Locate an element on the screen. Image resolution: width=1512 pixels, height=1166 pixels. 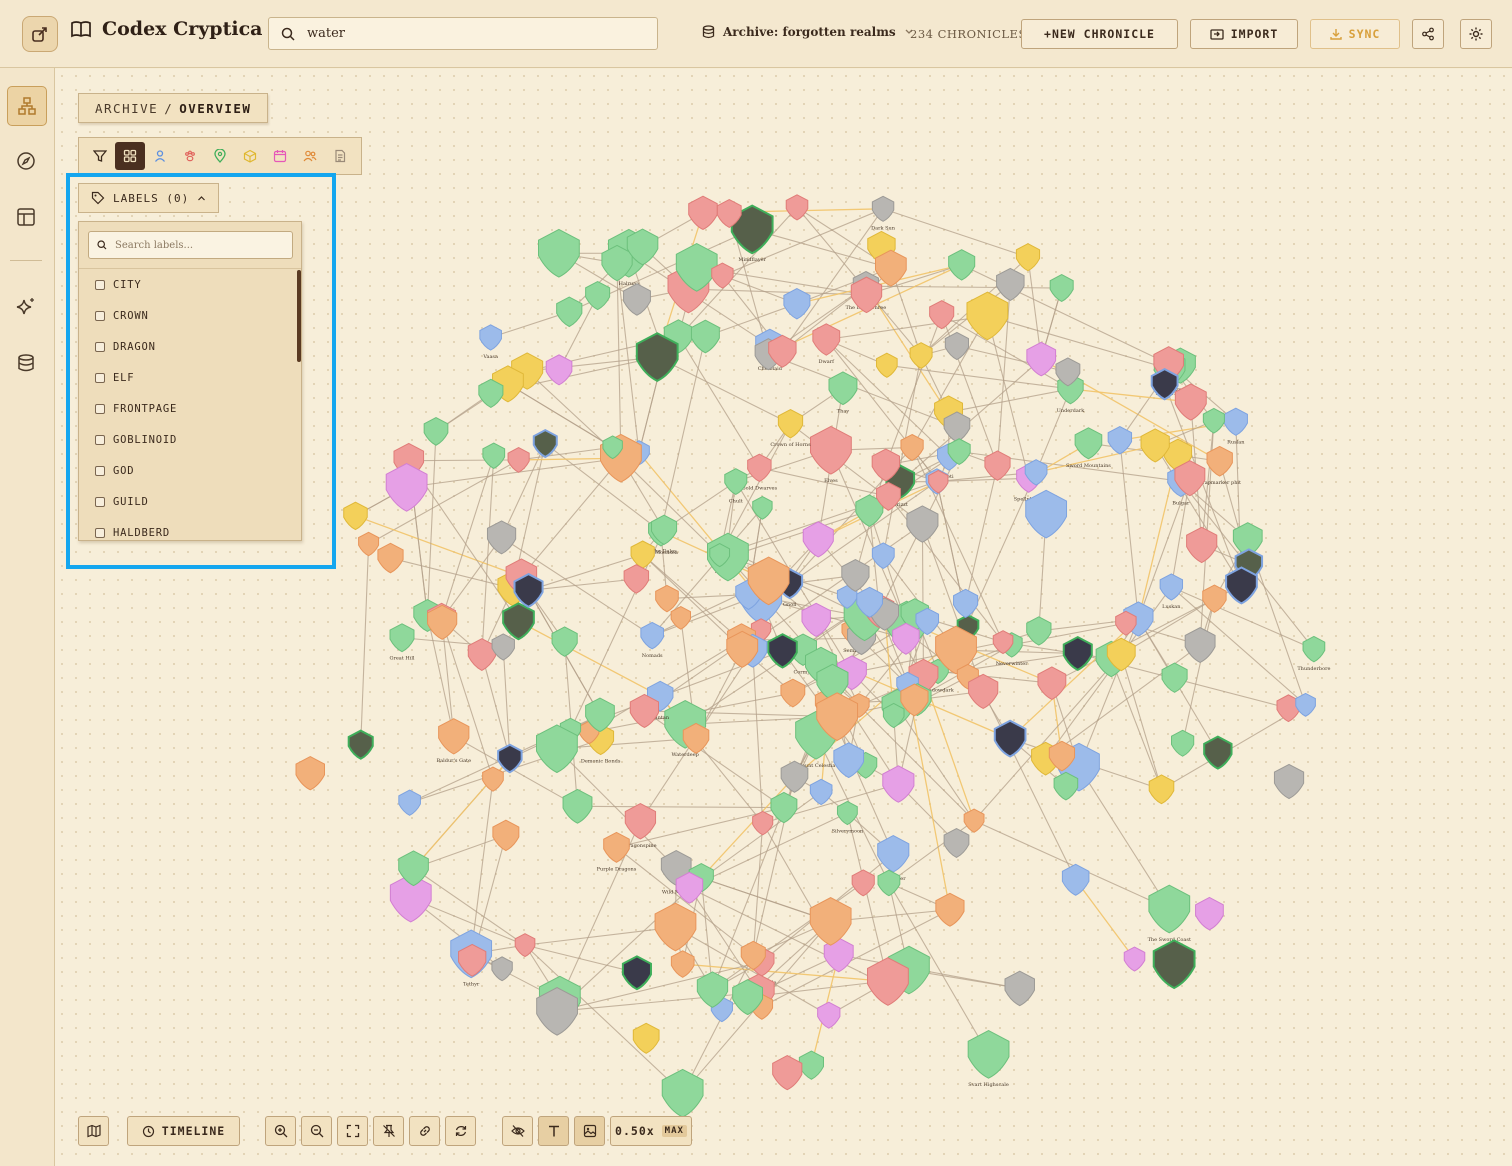
new-chronicle-button: +NEW CHRONICLE is located at coordinates (1099, 34).